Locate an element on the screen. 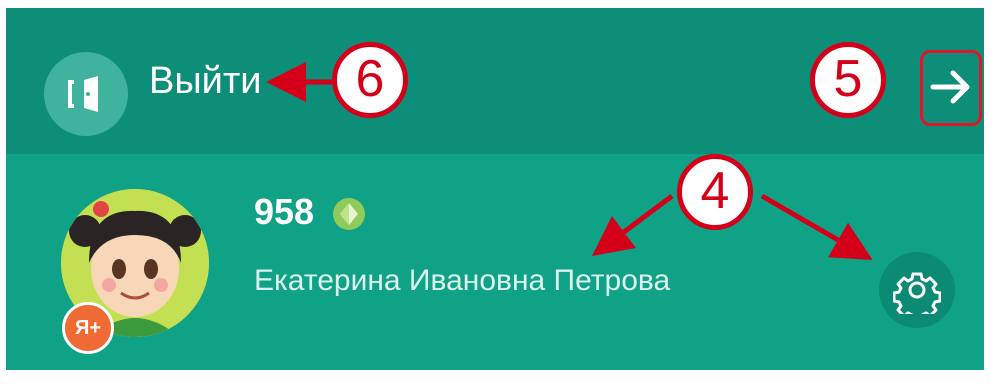  logout-button is located at coordinates (86, 94).